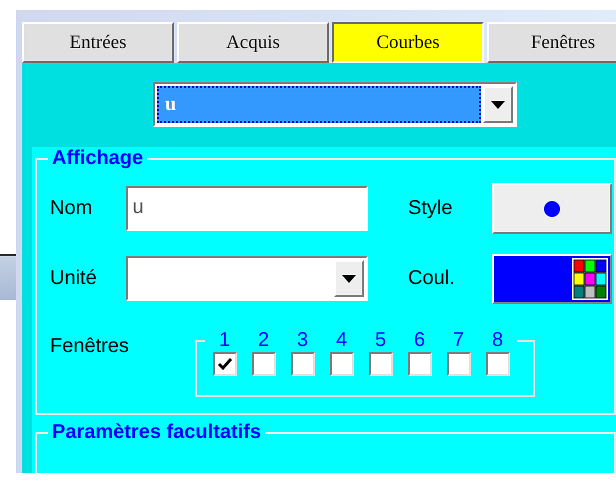 This screenshot has height=483, width=616. Describe the element at coordinates (408, 42) in the screenshot. I see `tab: Courbes` at that location.